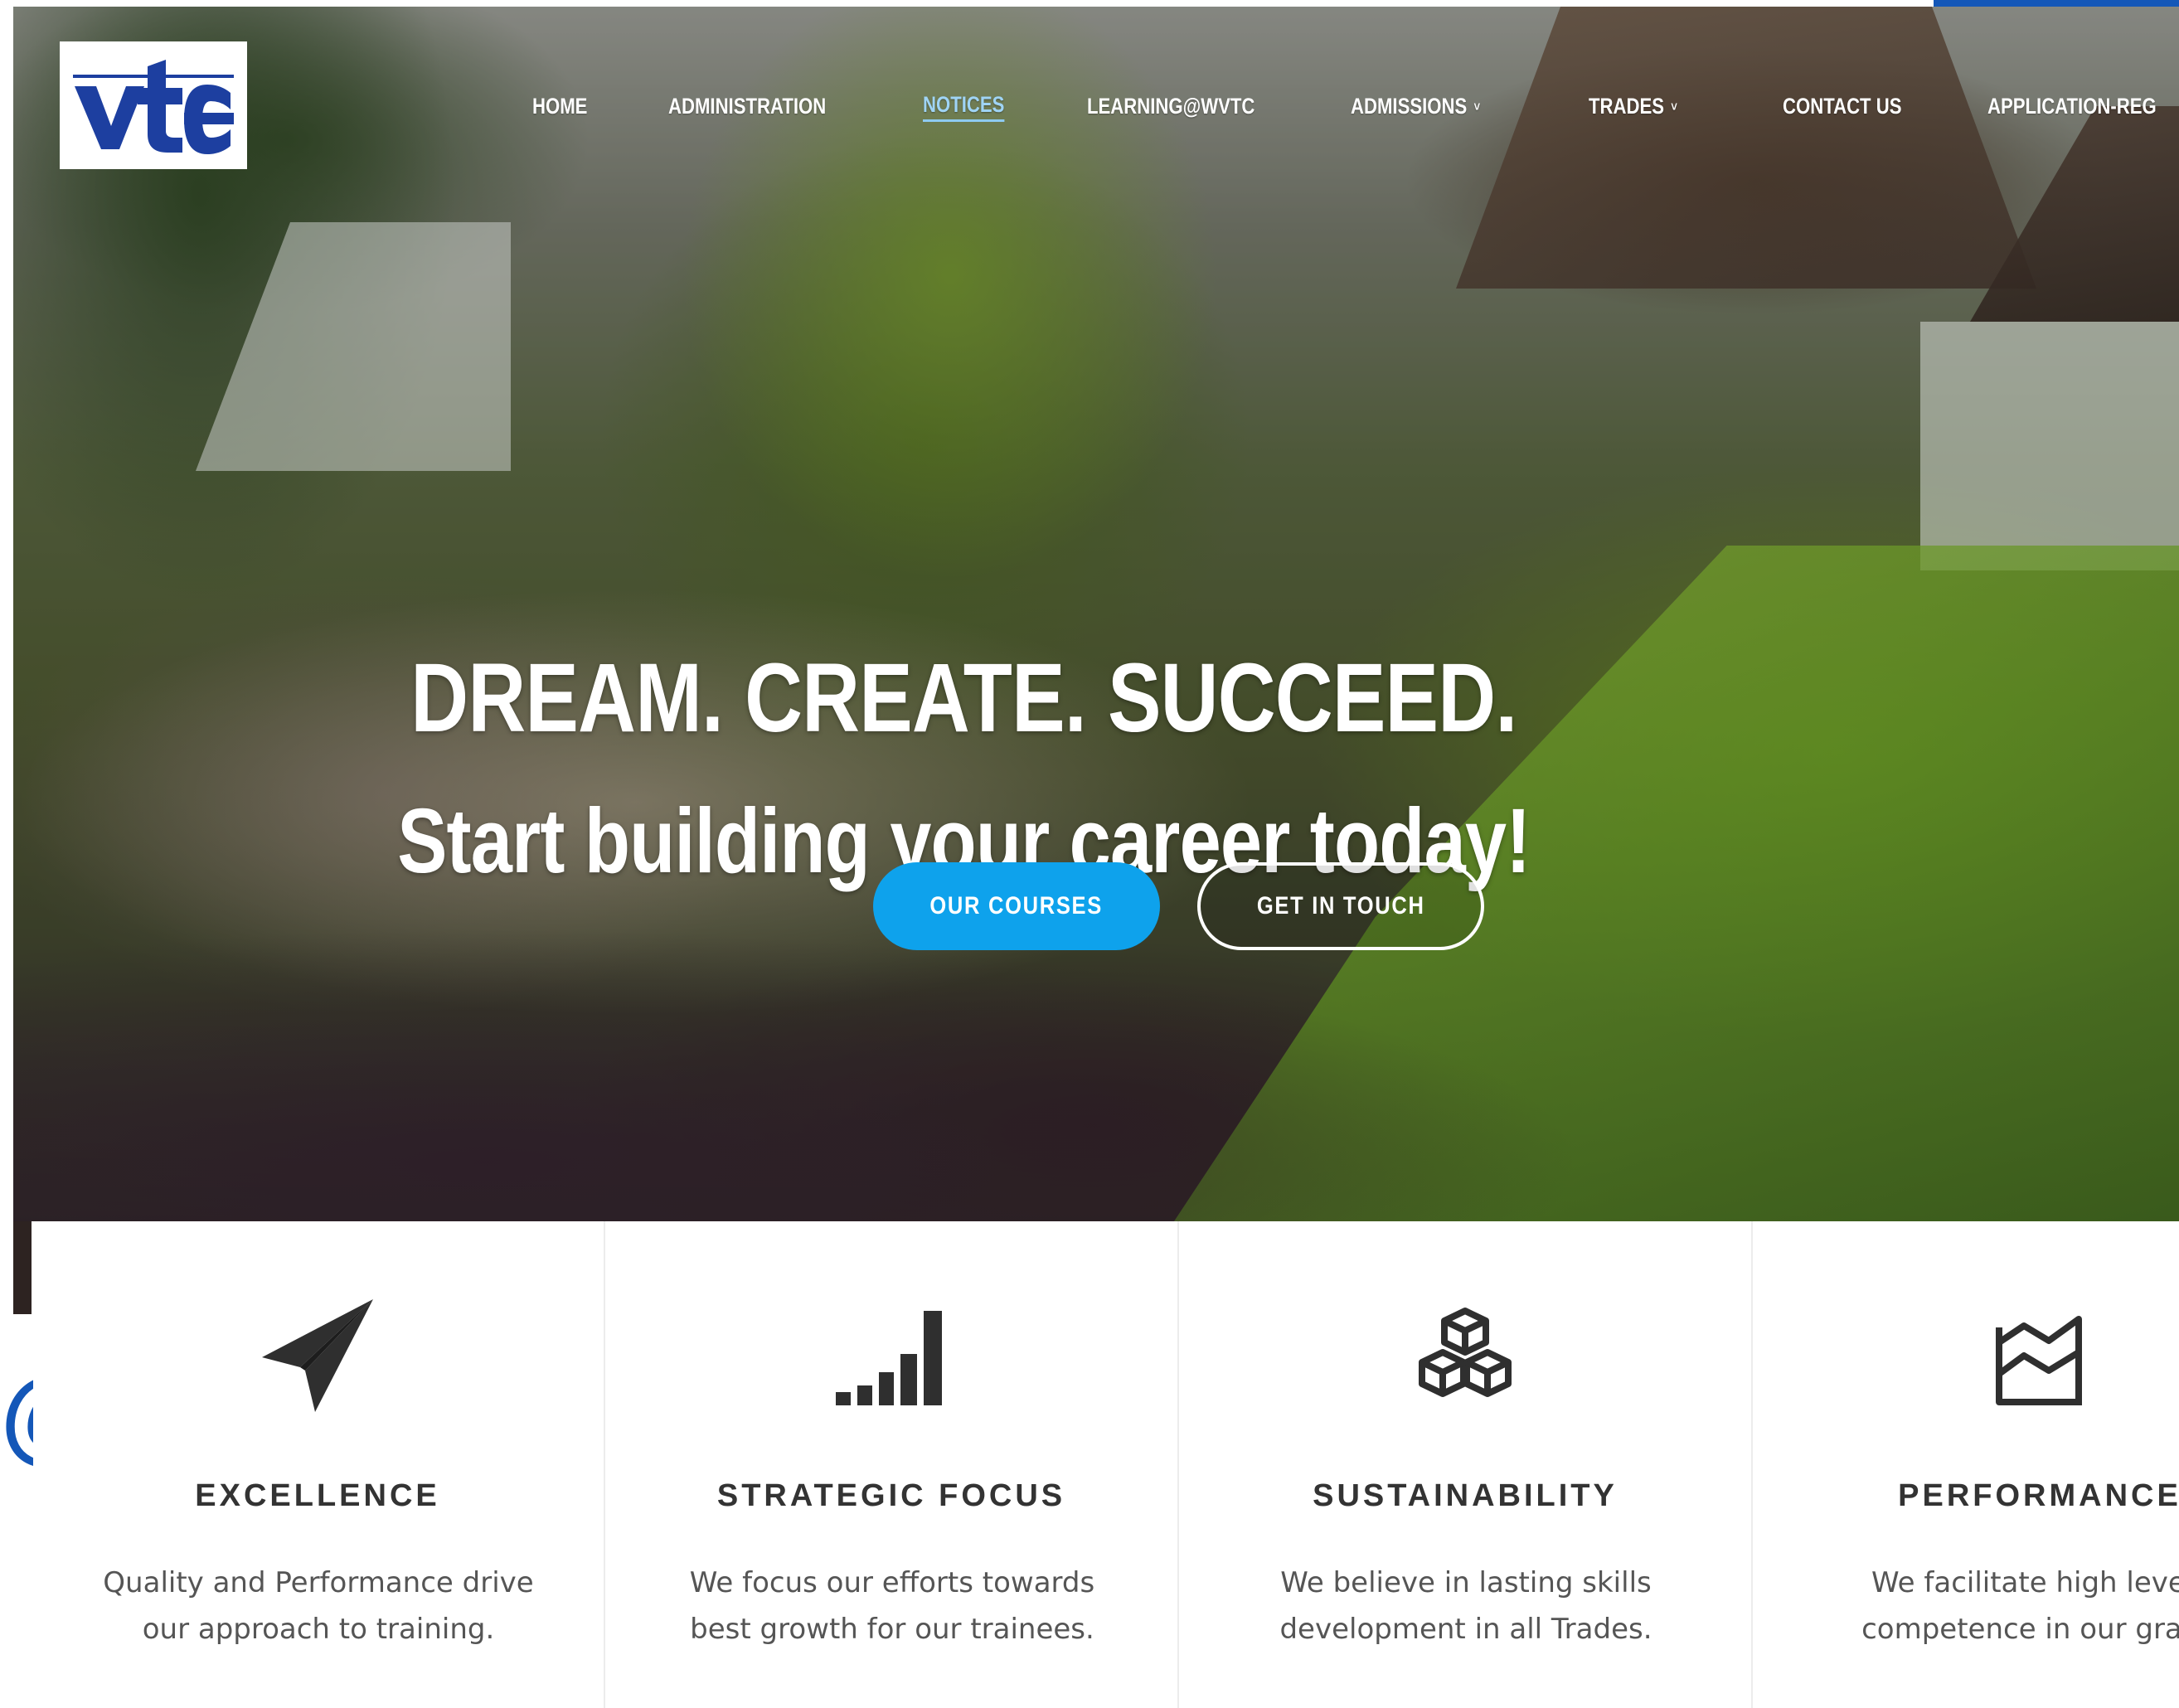  I want to click on our-courses-label: OUR COURSES, so click(1016, 906).